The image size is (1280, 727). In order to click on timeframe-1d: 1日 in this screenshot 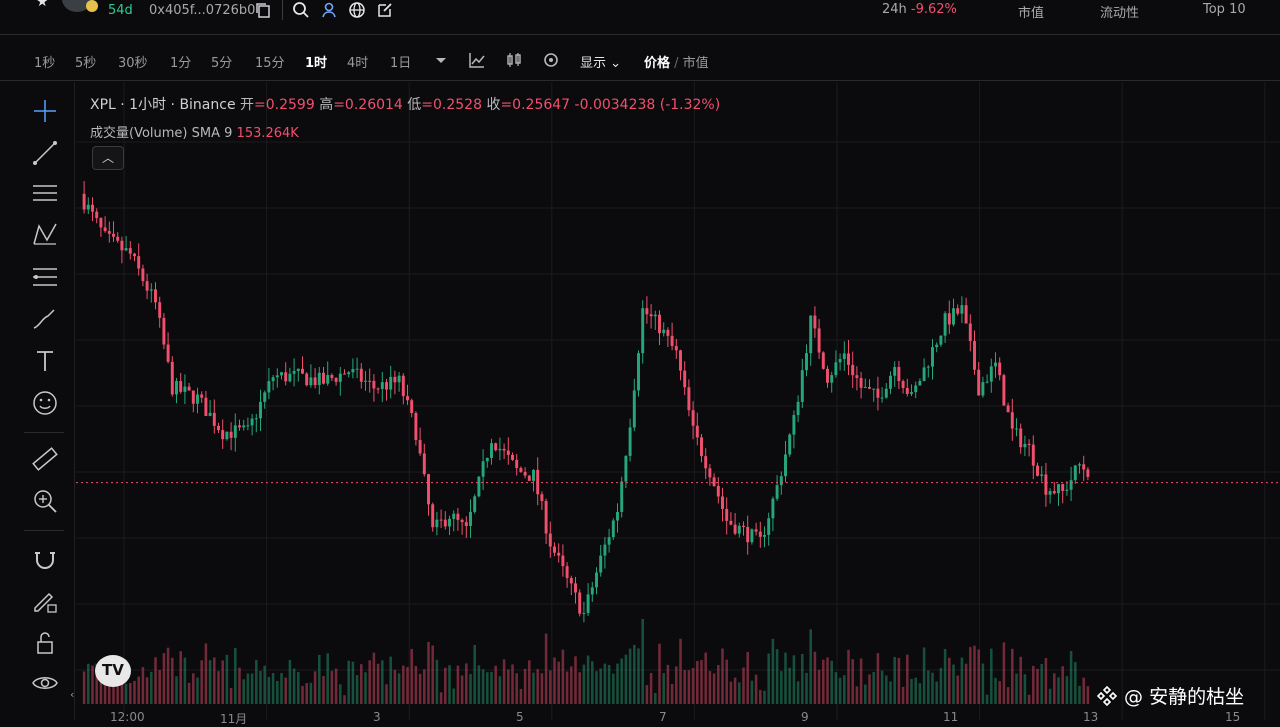, I will do `click(400, 61)`.